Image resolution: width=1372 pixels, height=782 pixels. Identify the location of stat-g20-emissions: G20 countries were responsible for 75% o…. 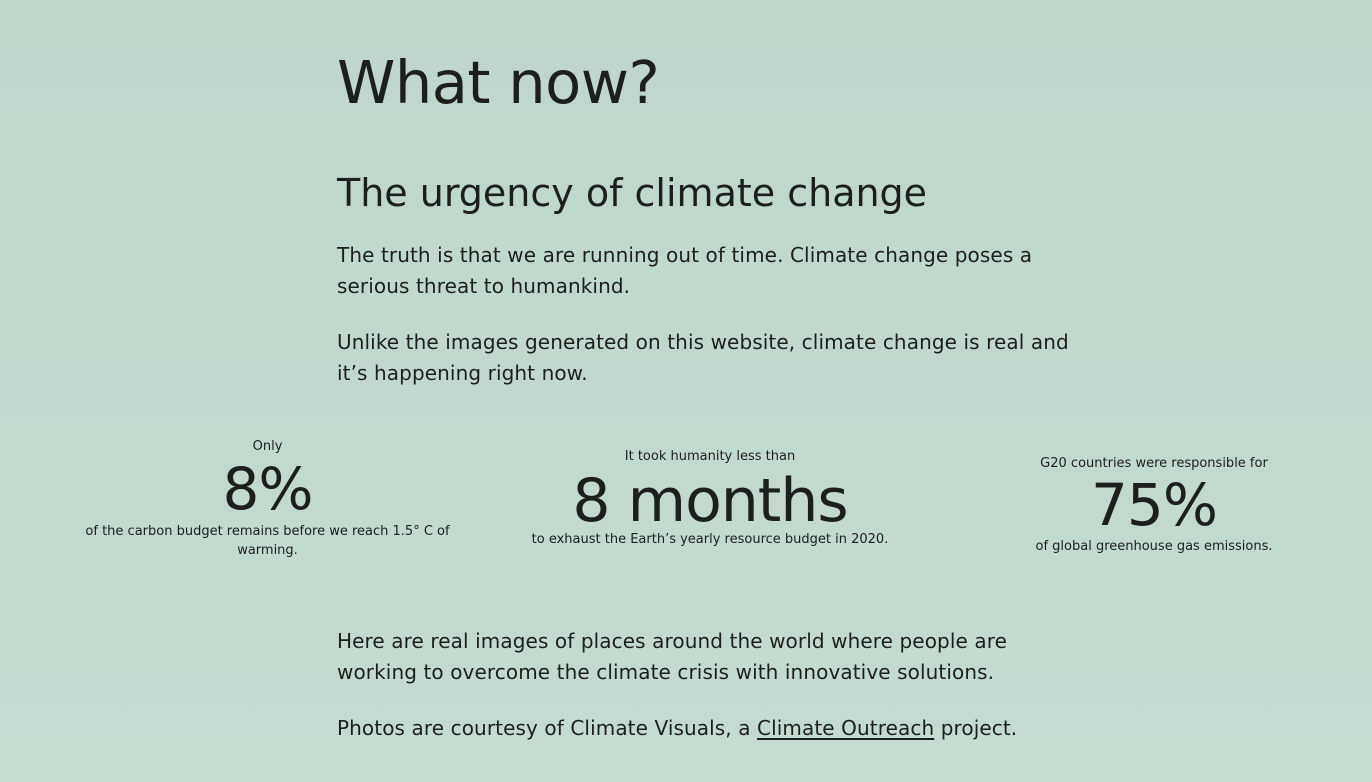
(1154, 505).